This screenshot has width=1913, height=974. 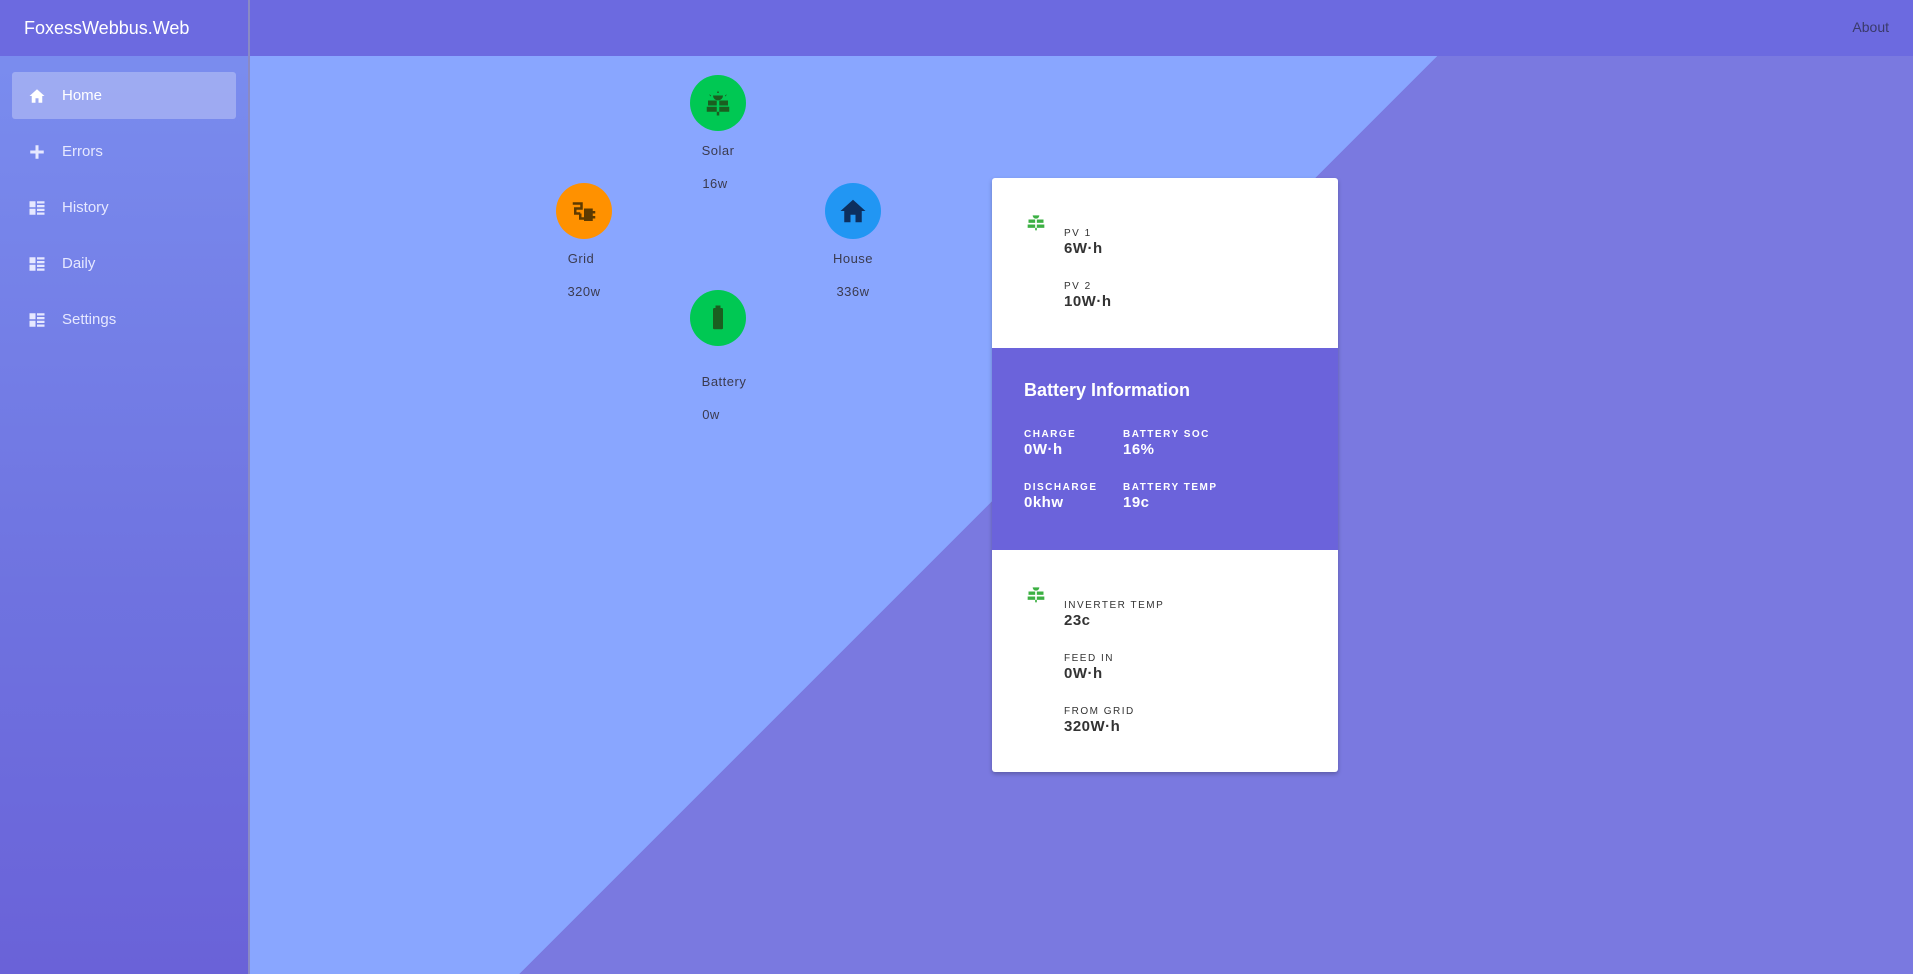 I want to click on battery-label: Battery, so click(x=724, y=381).